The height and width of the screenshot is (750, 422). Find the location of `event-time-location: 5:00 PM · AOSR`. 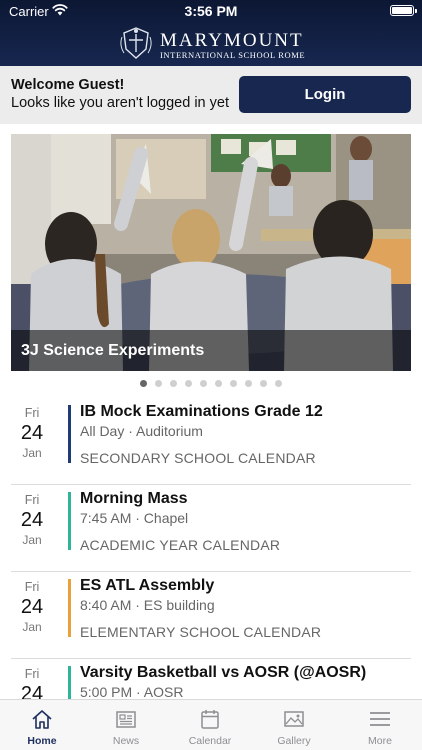

event-time-location: 5:00 PM · AOSR is located at coordinates (132, 692).